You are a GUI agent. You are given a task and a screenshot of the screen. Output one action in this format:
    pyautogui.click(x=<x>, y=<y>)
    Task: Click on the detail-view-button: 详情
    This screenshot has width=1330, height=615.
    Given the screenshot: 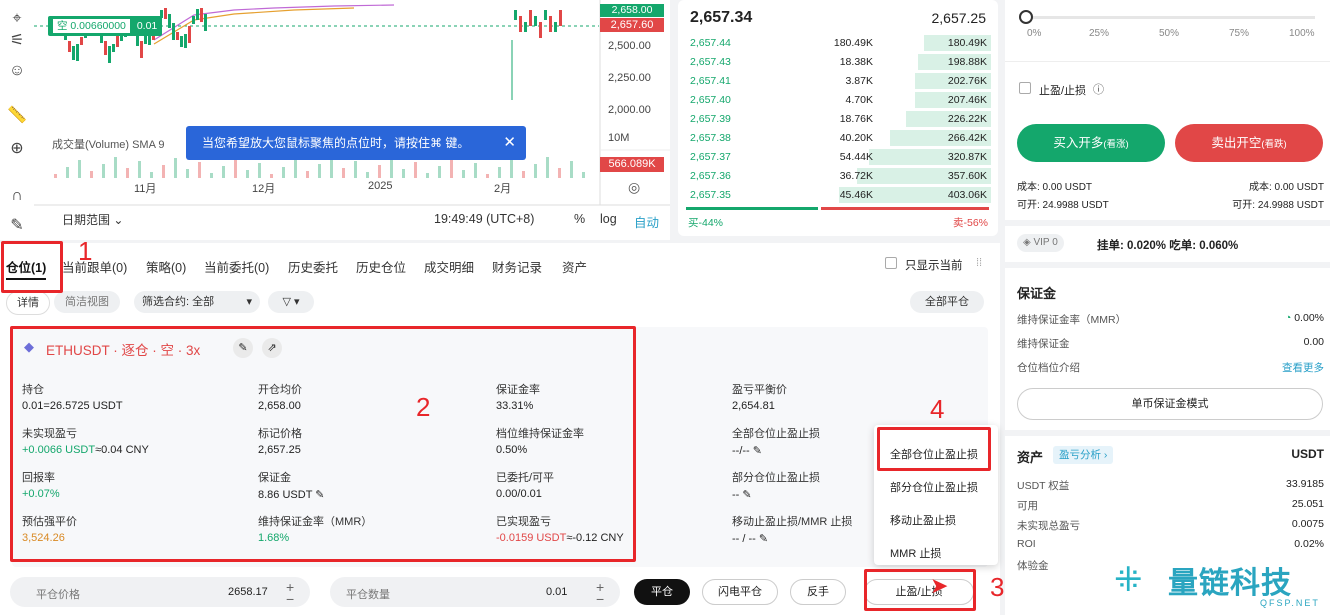 What is the action you would take?
    pyautogui.click(x=28, y=303)
    